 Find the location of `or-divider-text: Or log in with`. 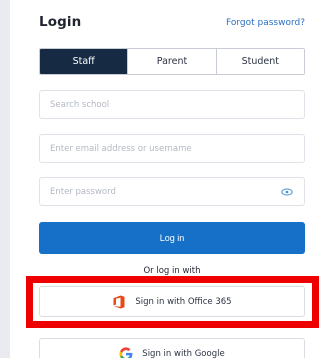

or-divider-text: Or log in with is located at coordinates (172, 271).